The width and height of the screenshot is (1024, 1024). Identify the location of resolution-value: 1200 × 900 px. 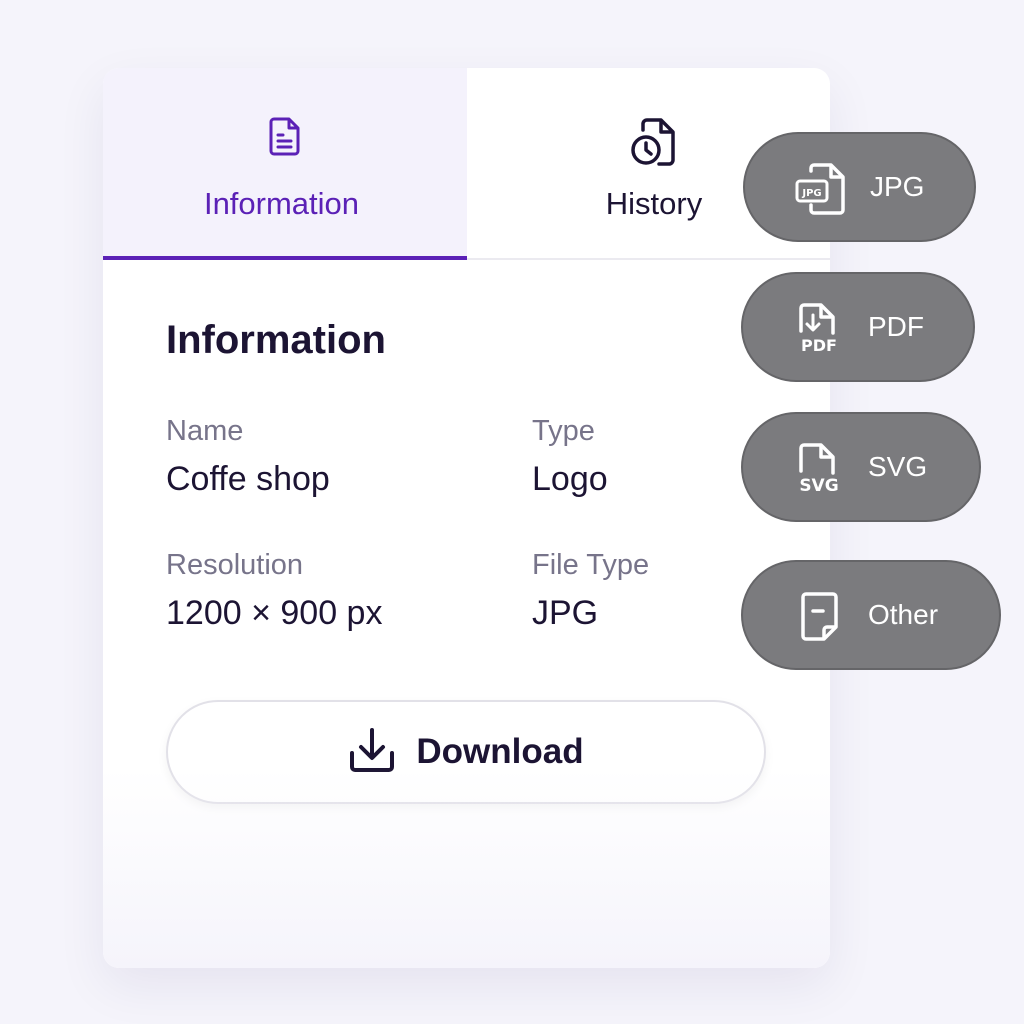
(274, 613).